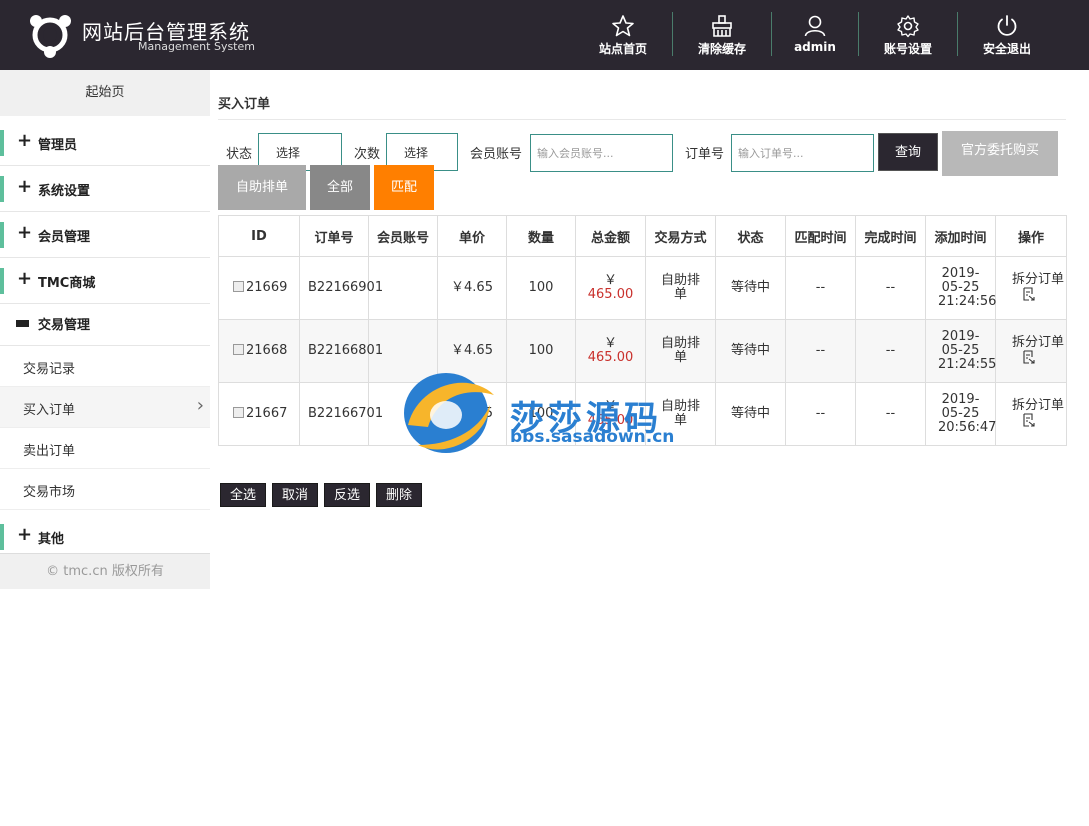 The image size is (1089, 826). I want to click on id-cell: 21668, so click(259, 351).